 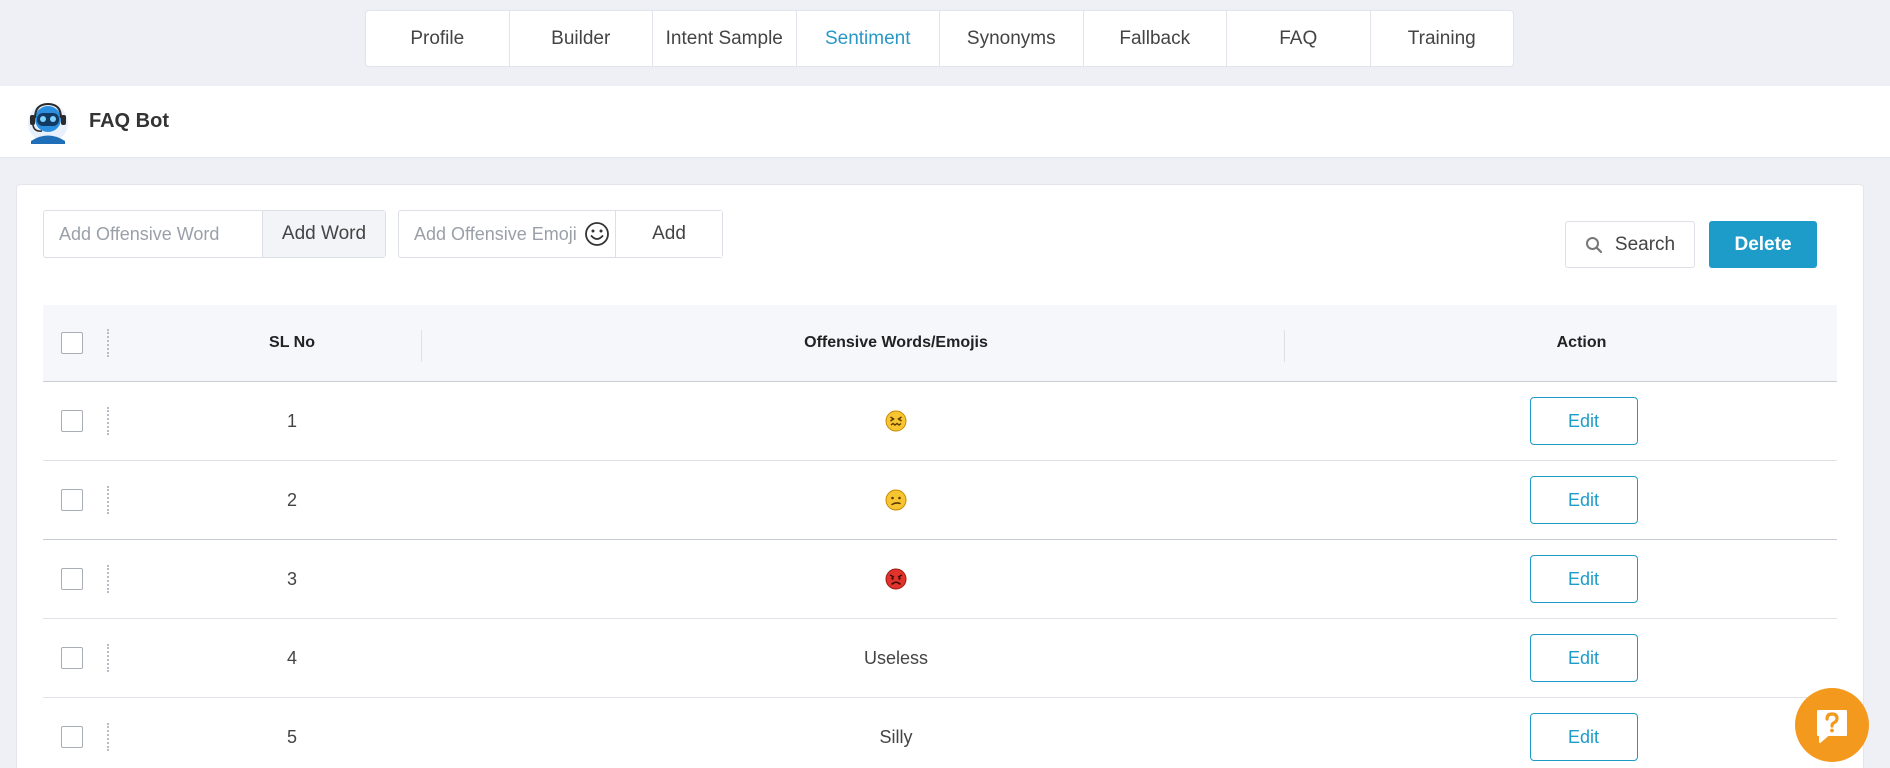 I want to click on row-sl-no: 4, so click(x=291, y=657).